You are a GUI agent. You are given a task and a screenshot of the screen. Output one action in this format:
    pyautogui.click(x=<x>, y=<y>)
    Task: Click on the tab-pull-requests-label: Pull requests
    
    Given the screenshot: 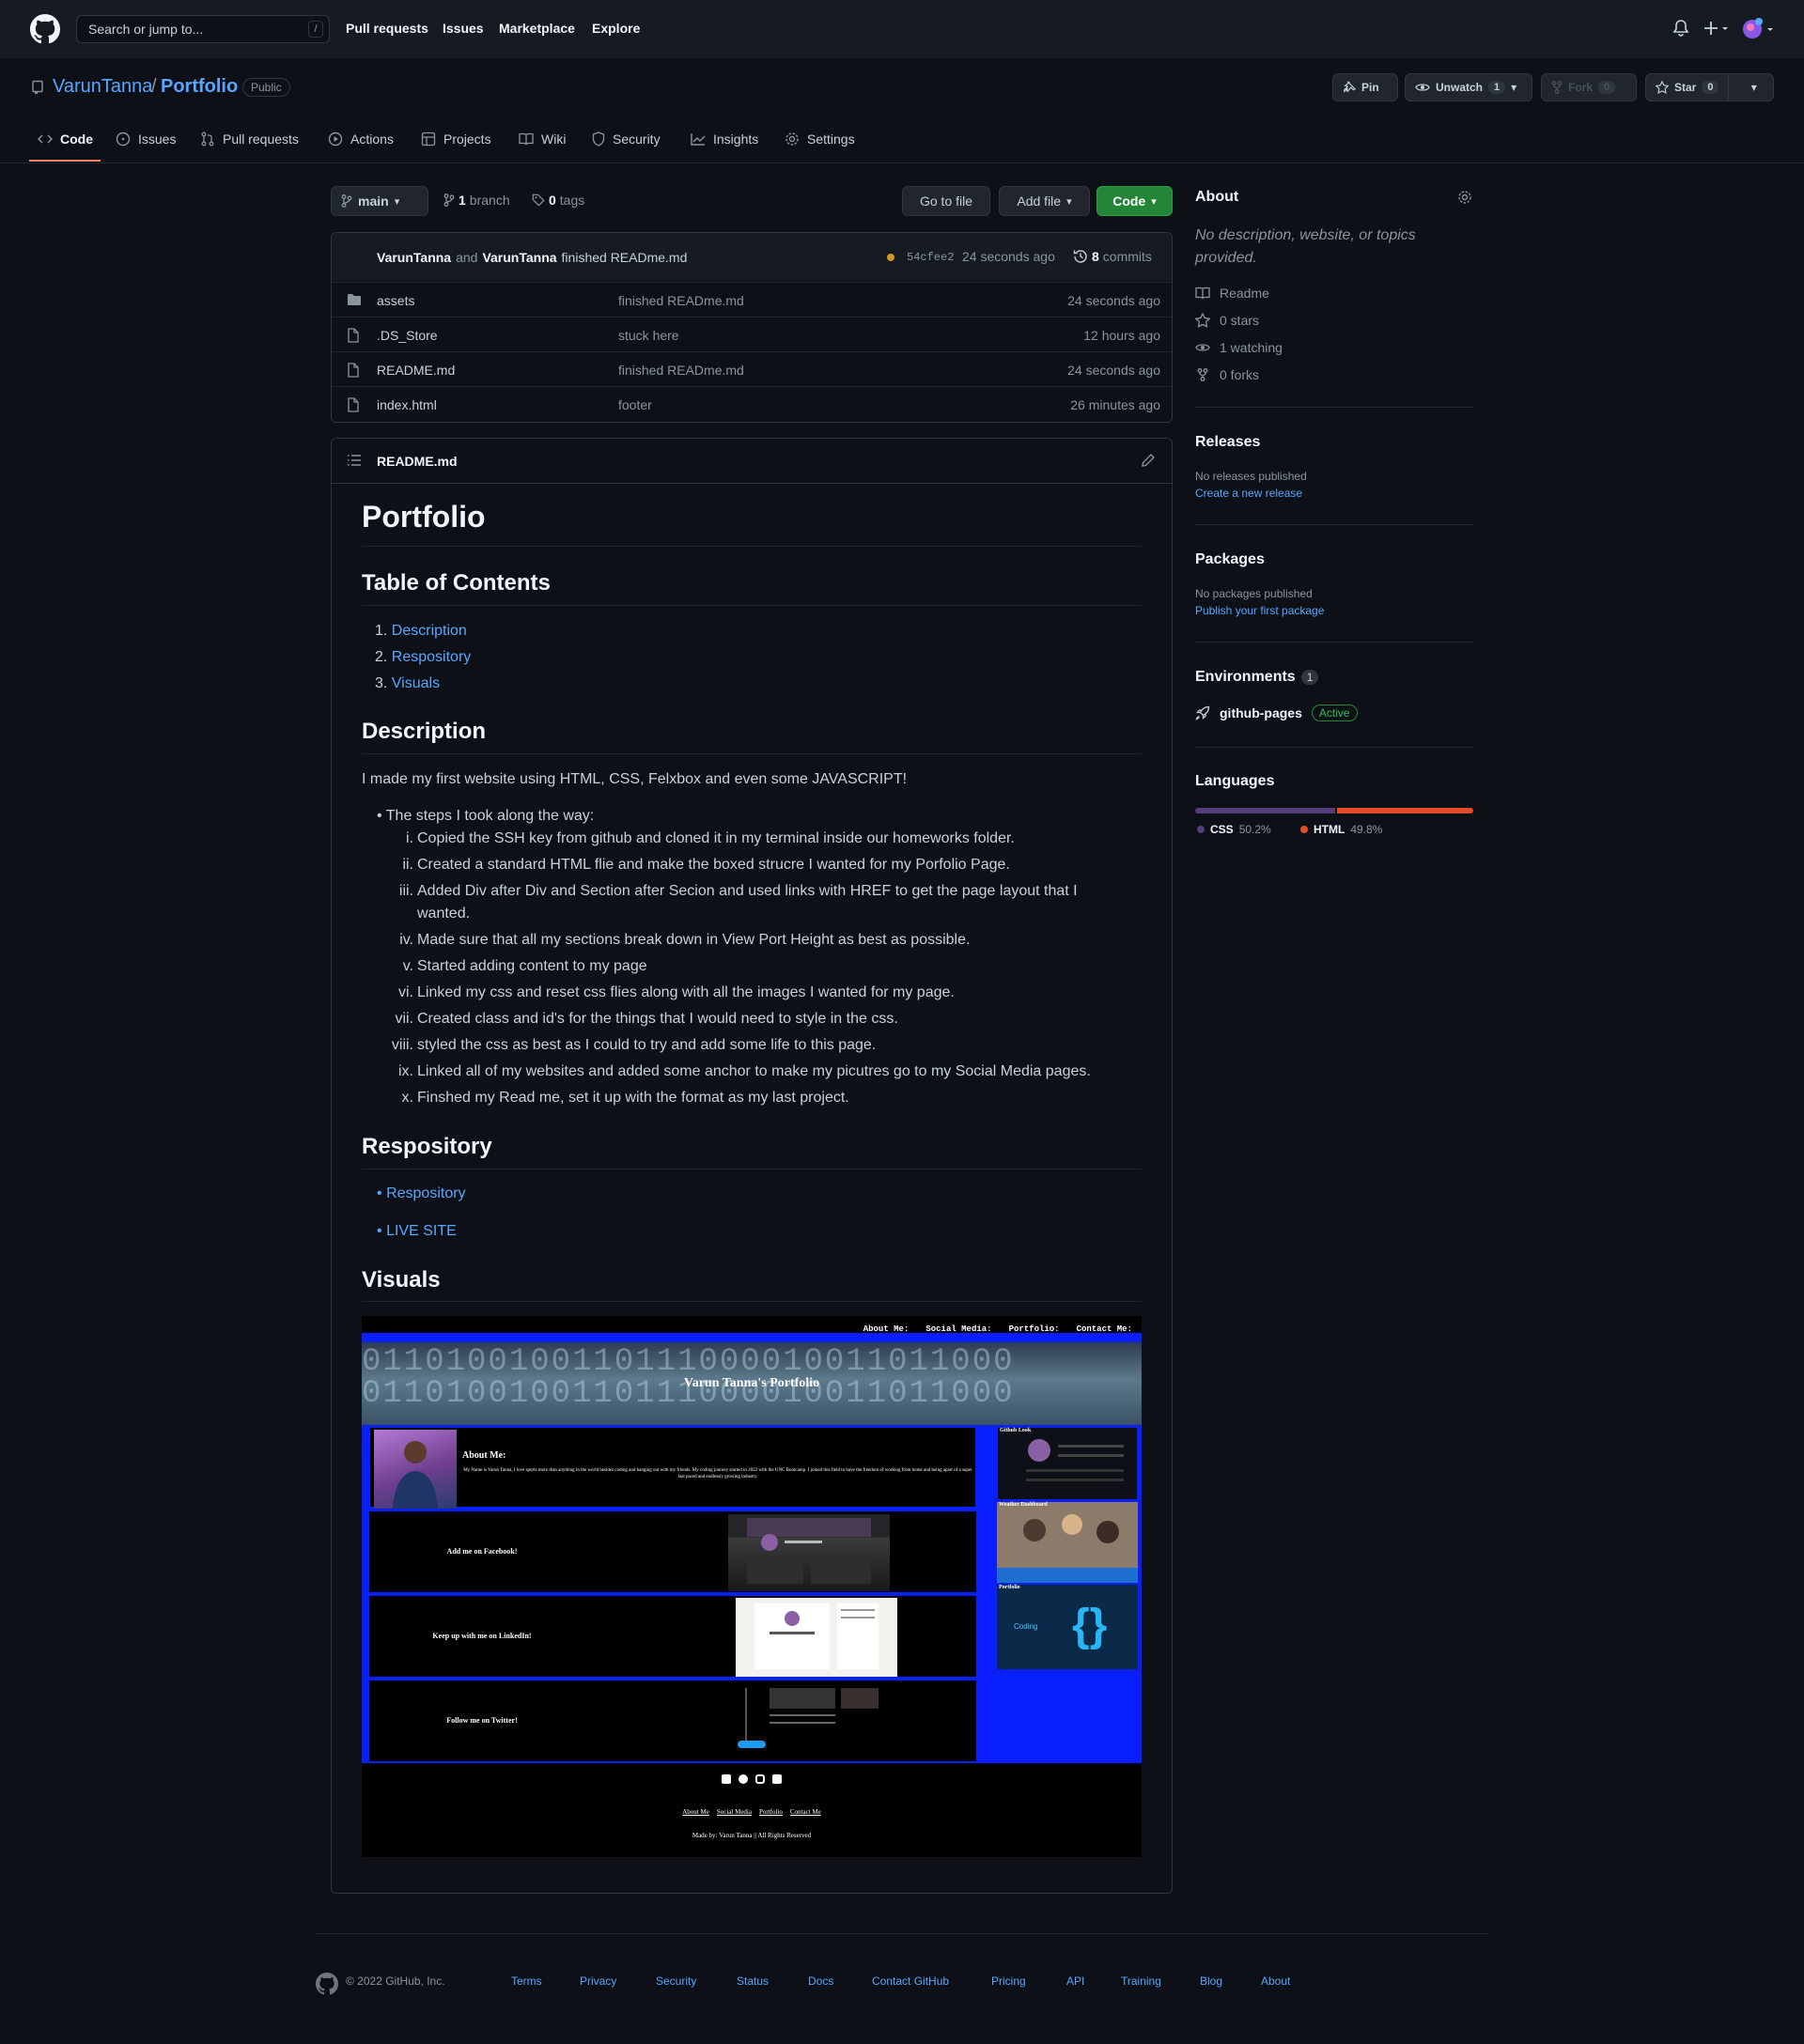 What is the action you would take?
    pyautogui.click(x=261, y=139)
    